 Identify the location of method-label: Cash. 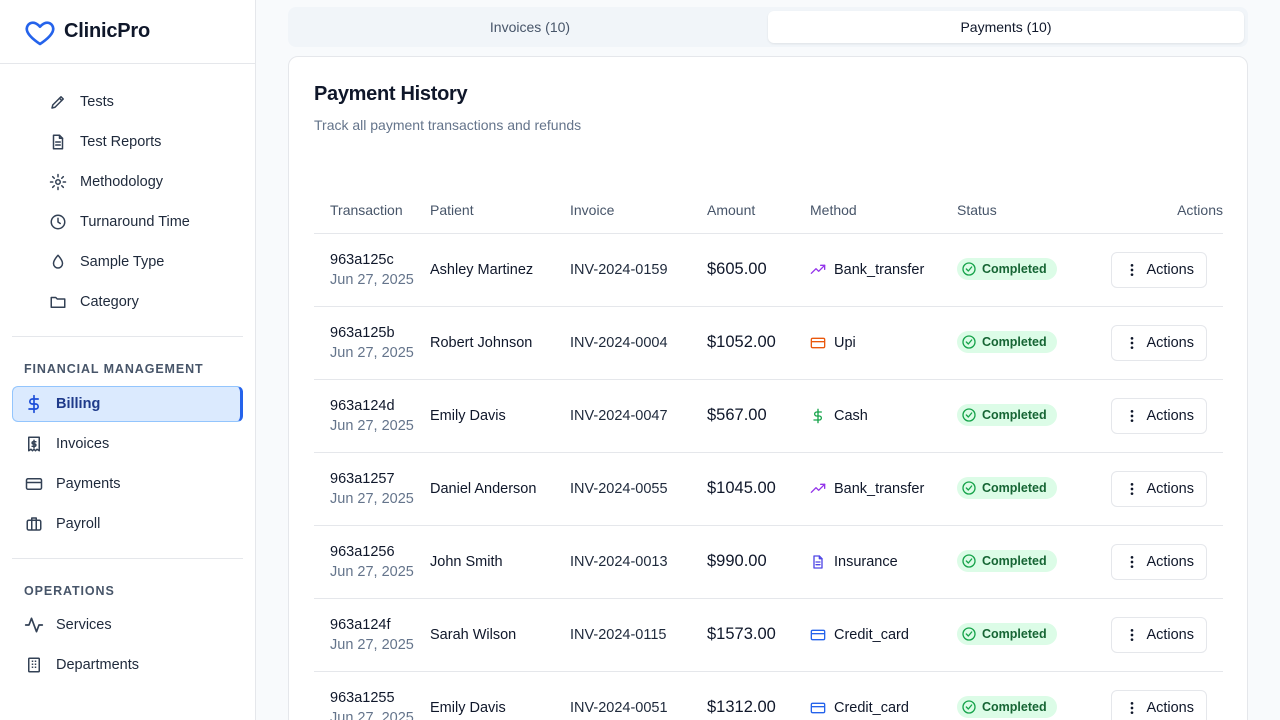
(851, 415).